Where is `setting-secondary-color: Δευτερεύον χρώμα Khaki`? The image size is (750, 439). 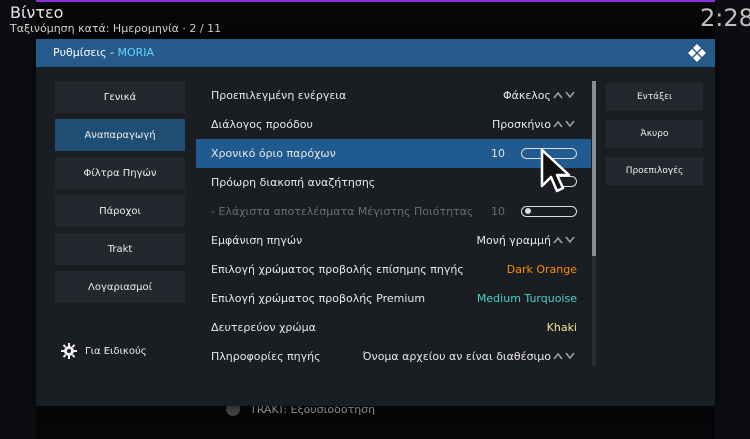
setting-secondary-color: Δευτερεύον χρώμα Khaki is located at coordinates (393, 327).